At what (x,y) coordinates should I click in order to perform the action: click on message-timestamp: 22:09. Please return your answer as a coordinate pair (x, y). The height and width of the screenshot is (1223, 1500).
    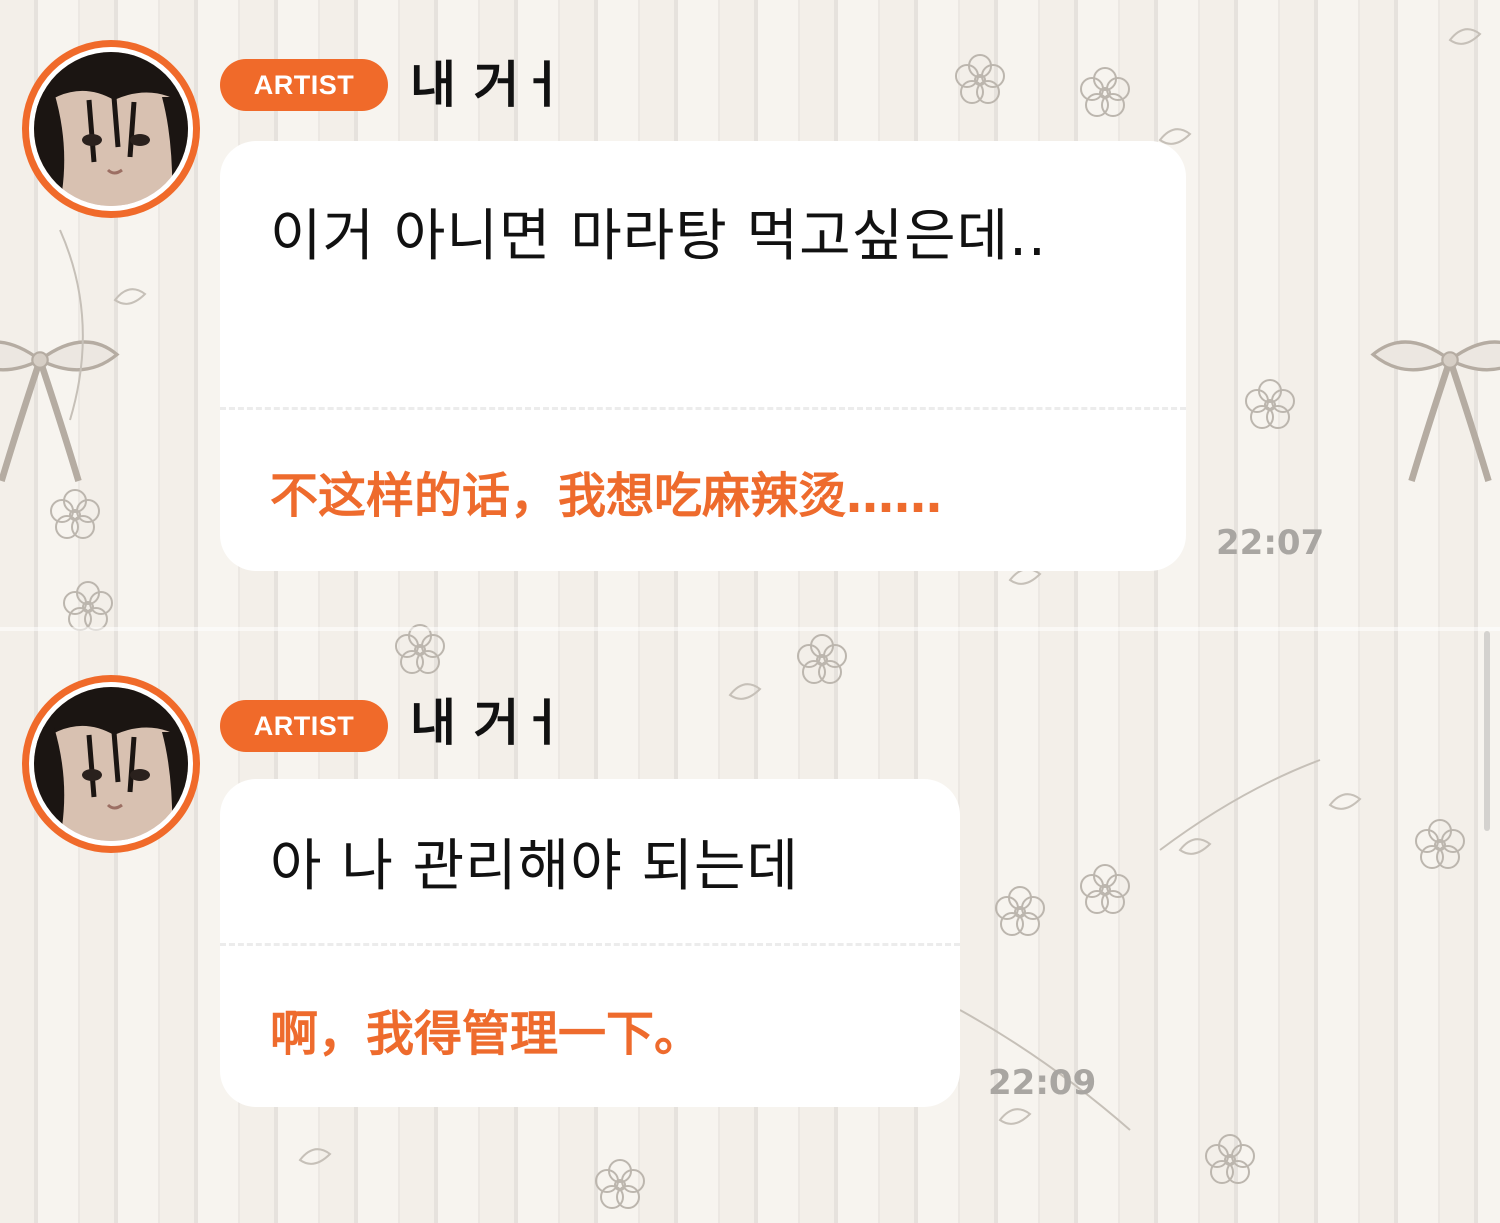
    Looking at the image, I should click on (1042, 1083).